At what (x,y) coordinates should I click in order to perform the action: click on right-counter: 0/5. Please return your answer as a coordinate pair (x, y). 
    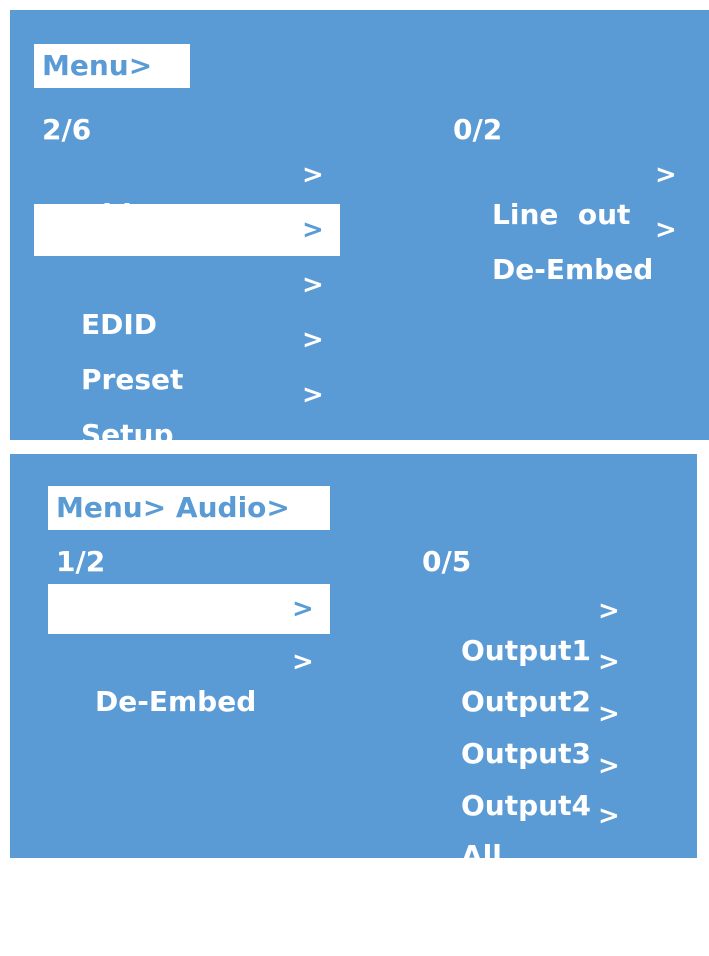
    Looking at the image, I should click on (447, 561).